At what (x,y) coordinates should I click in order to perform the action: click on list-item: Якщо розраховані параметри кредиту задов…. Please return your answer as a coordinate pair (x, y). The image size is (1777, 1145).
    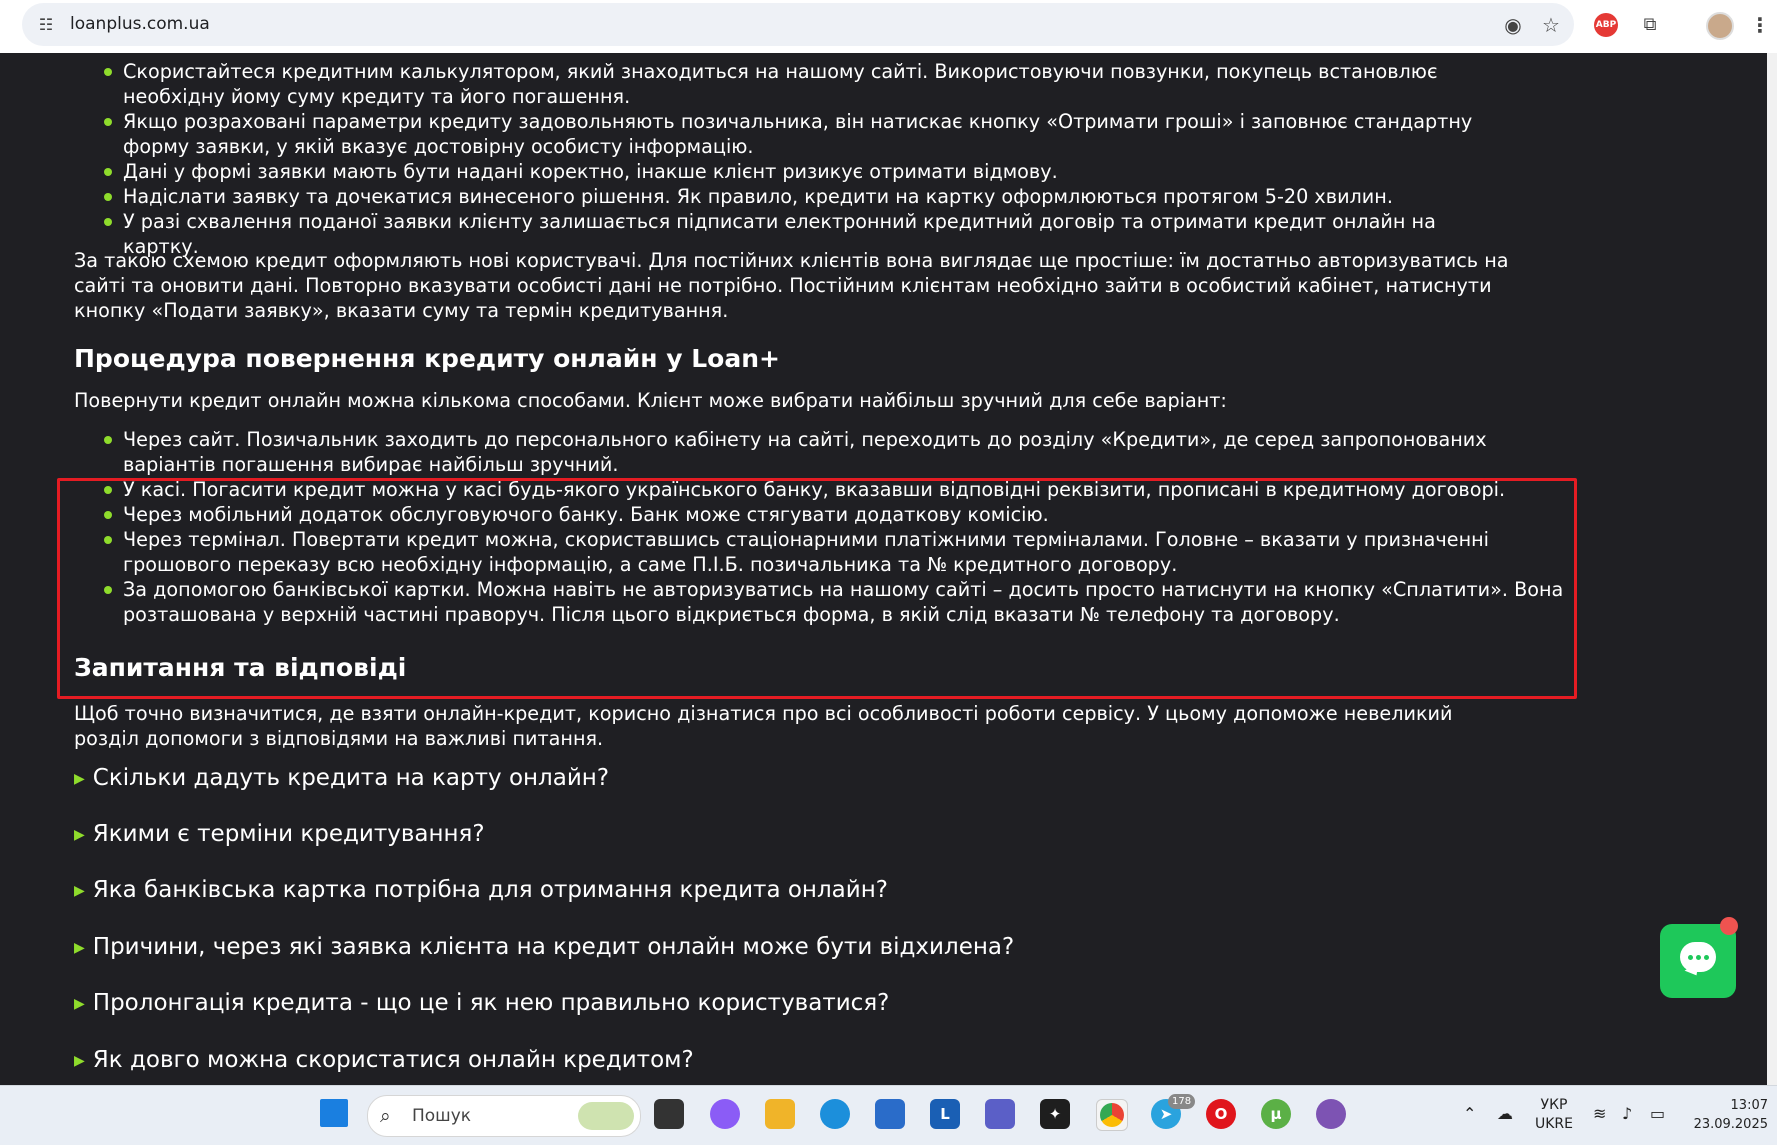
    Looking at the image, I should click on (794, 134).